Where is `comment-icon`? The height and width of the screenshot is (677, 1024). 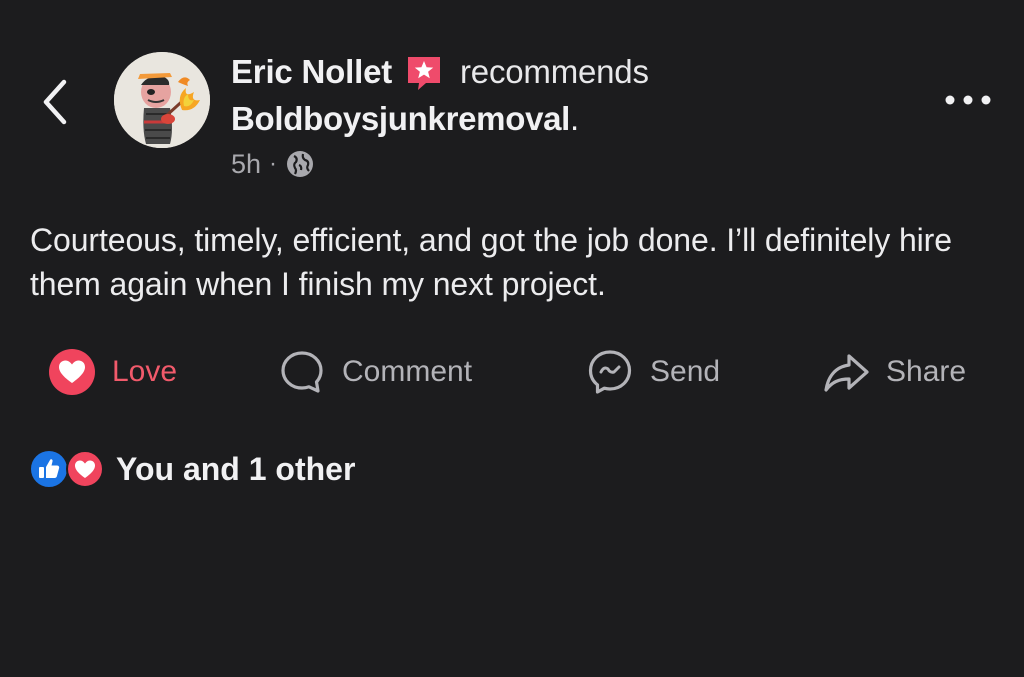 comment-icon is located at coordinates (302, 372).